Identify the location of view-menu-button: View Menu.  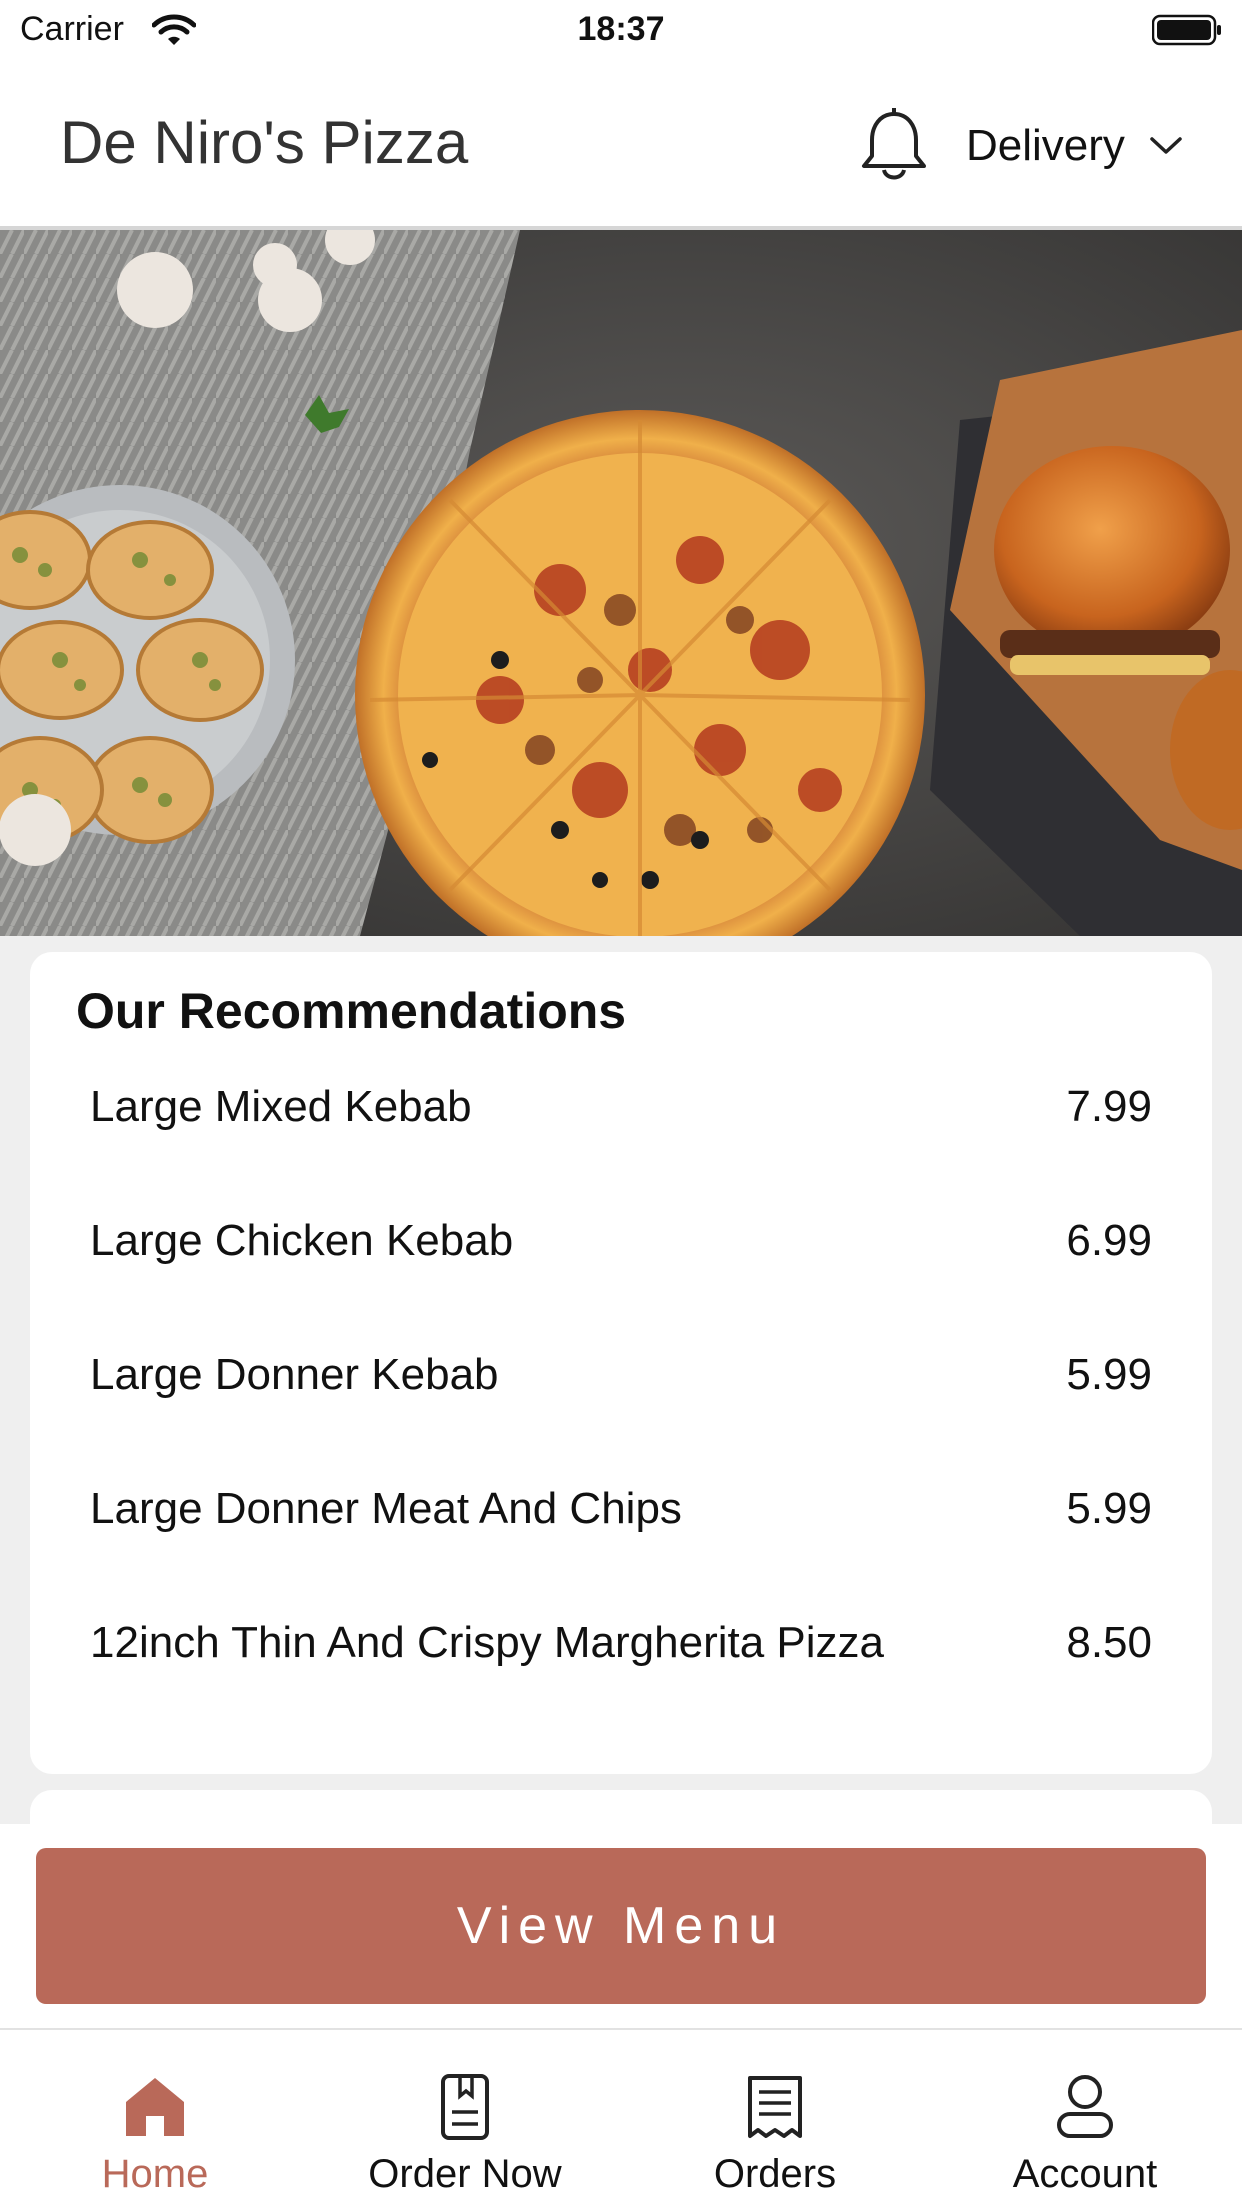
(621, 1926).